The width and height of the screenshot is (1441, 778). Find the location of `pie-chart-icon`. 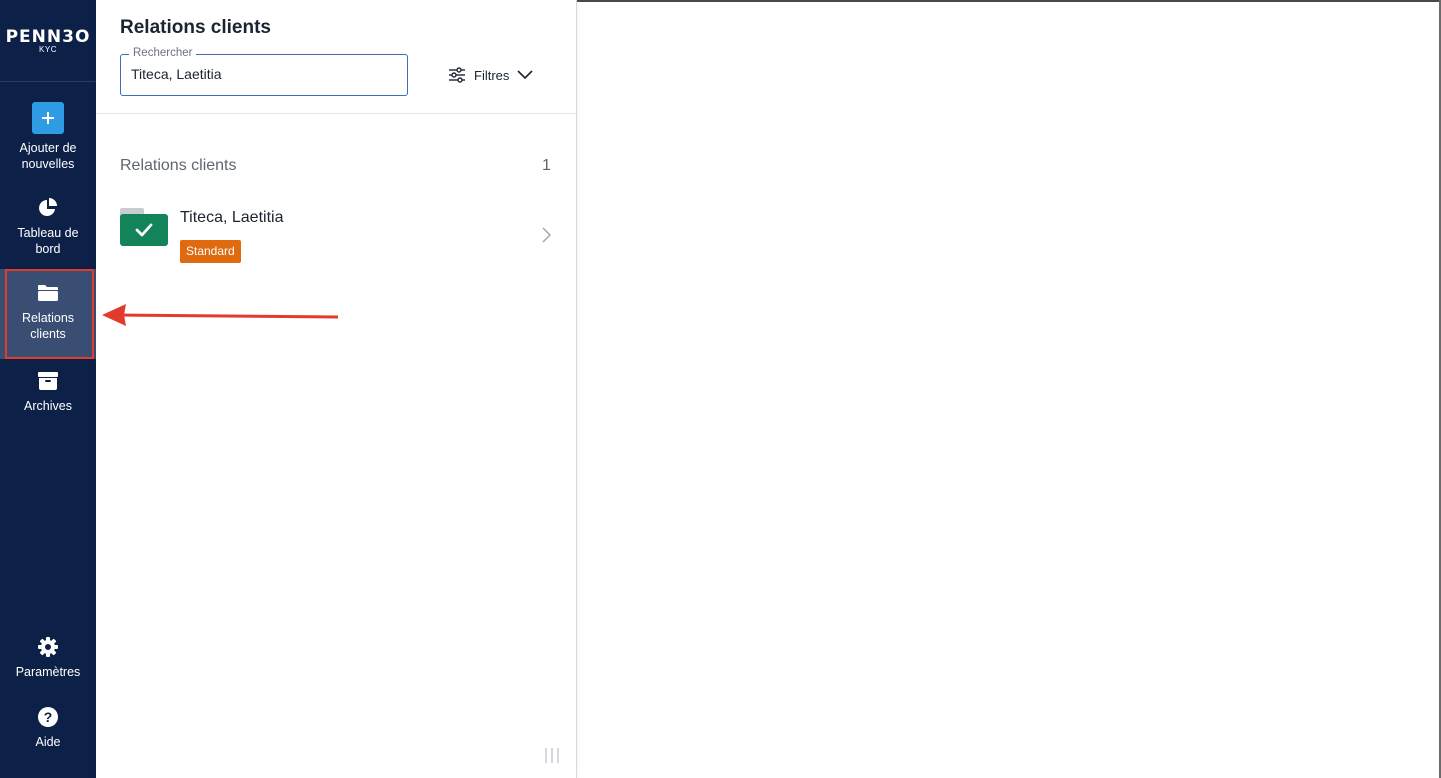

pie-chart-icon is located at coordinates (48, 207).